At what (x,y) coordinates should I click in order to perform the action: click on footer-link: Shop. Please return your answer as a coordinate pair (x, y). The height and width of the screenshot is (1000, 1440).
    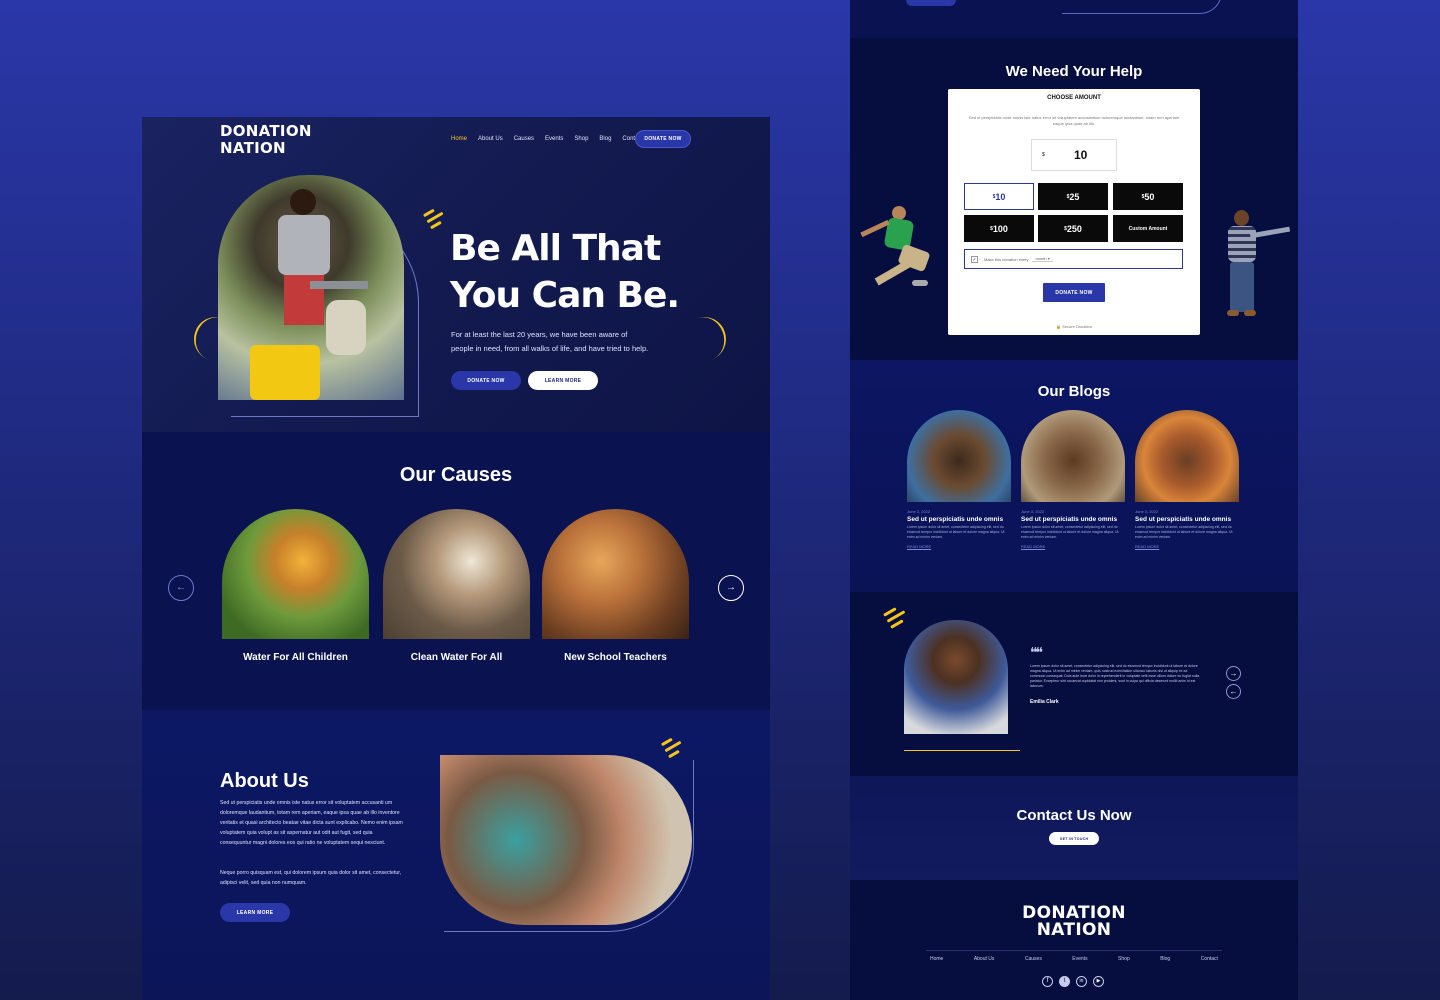
    Looking at the image, I should click on (1124, 959).